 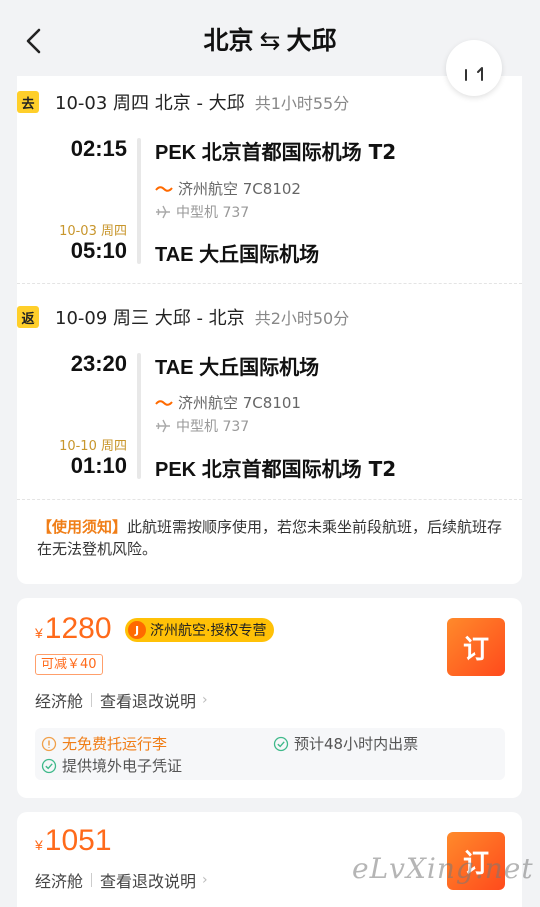 What do you see at coordinates (276, 152) in the screenshot?
I see `outbound-dep-airport: PEK 北京首都国际机场 T2` at bounding box center [276, 152].